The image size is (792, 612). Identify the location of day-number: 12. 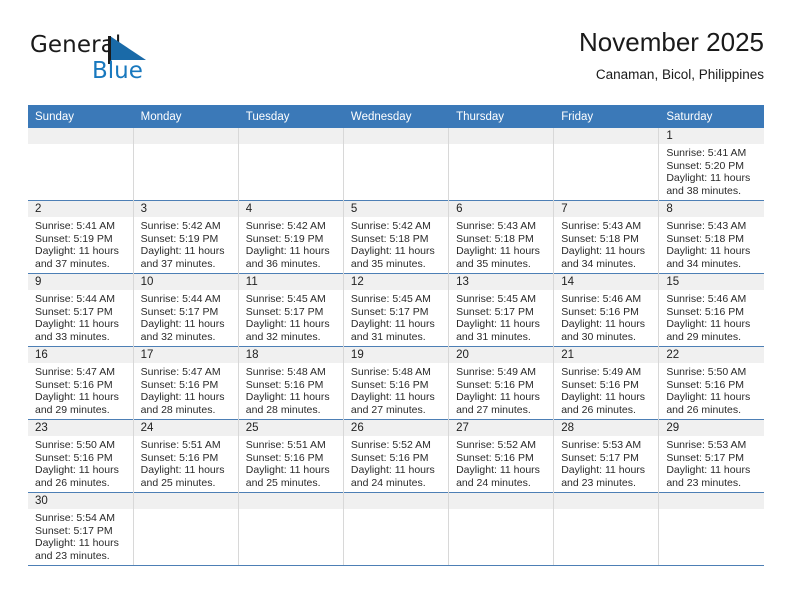
(396, 282).